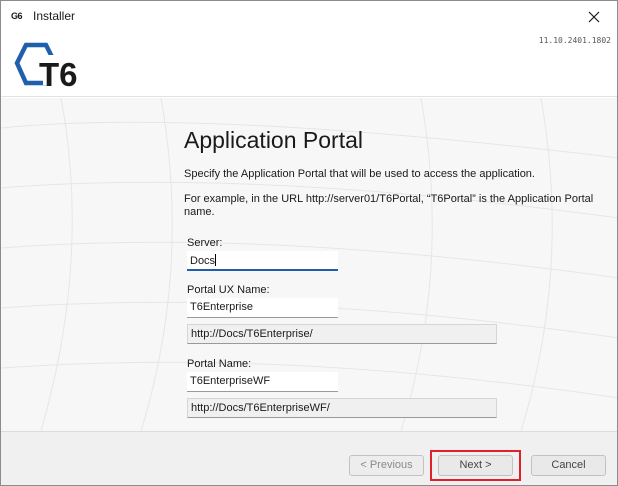 The width and height of the screenshot is (618, 486). What do you see at coordinates (262, 261) in the screenshot?
I see `server-input: Docs` at bounding box center [262, 261].